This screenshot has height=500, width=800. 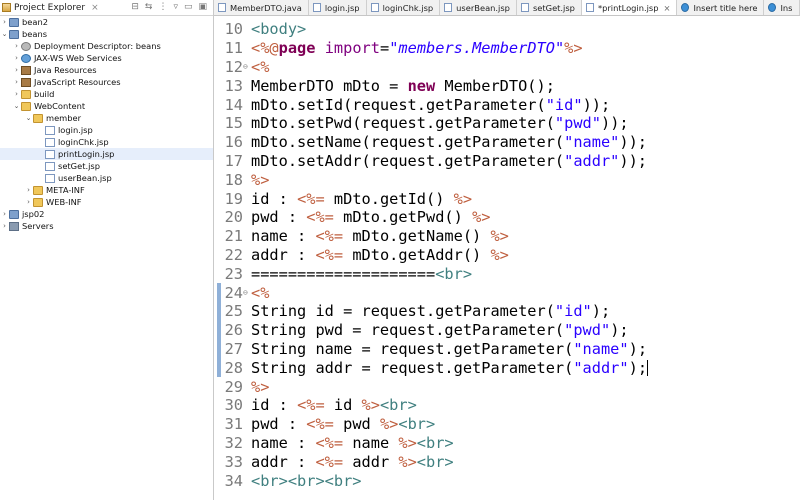 I want to click on tree-item: ⌄ beans, so click(x=106, y=34).